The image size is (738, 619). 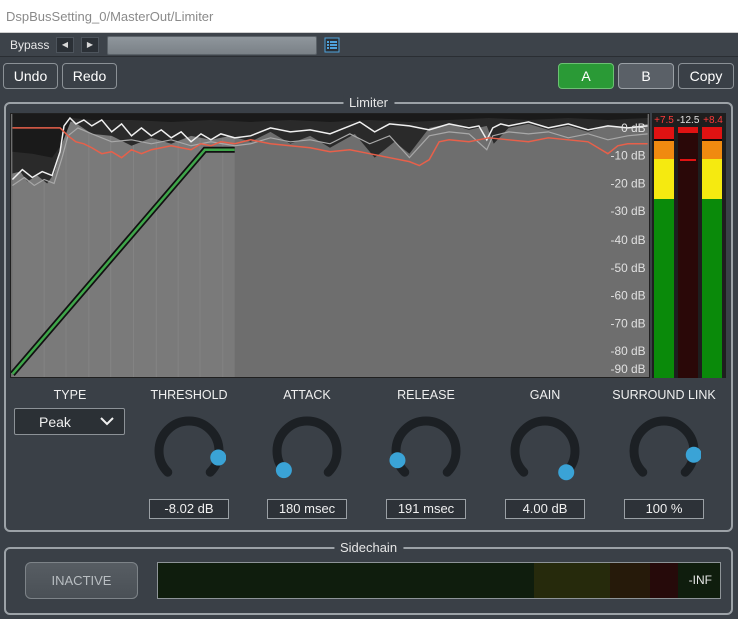 What do you see at coordinates (628, 323) in the screenshot?
I see `db-label: -70 dB` at bounding box center [628, 323].